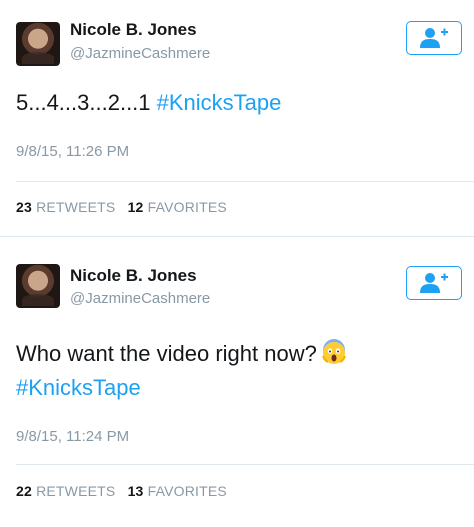  What do you see at coordinates (72, 151) in the screenshot?
I see `timestamp: 9/8/15, 11:26 PM` at bounding box center [72, 151].